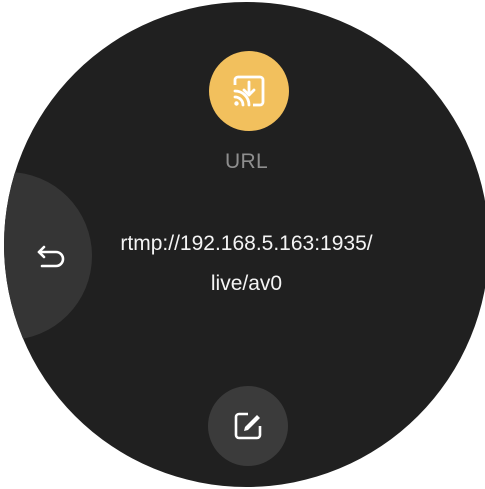 The height and width of the screenshot is (489, 485). Describe the element at coordinates (246, 283) in the screenshot. I see `url-line-2: live/av0` at that location.